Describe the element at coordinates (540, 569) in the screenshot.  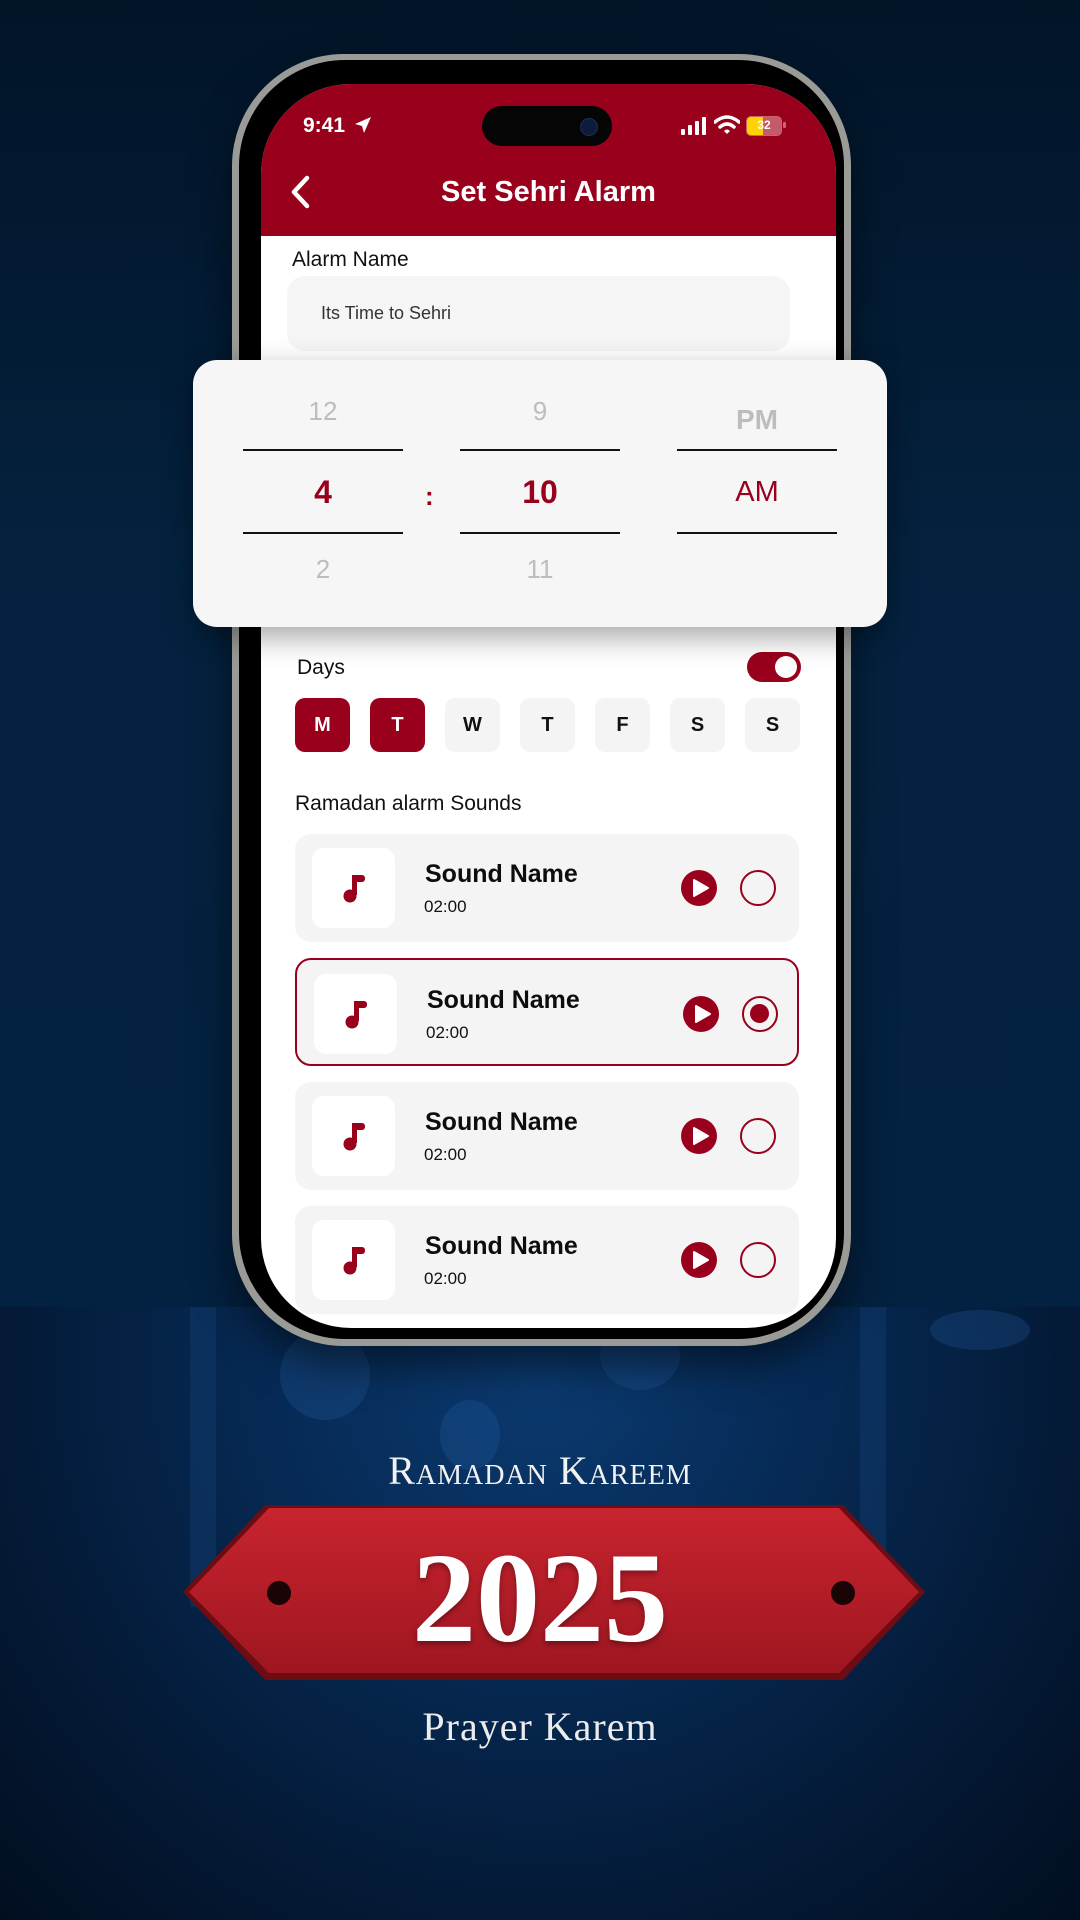
I see `minute-next: 11` at that location.